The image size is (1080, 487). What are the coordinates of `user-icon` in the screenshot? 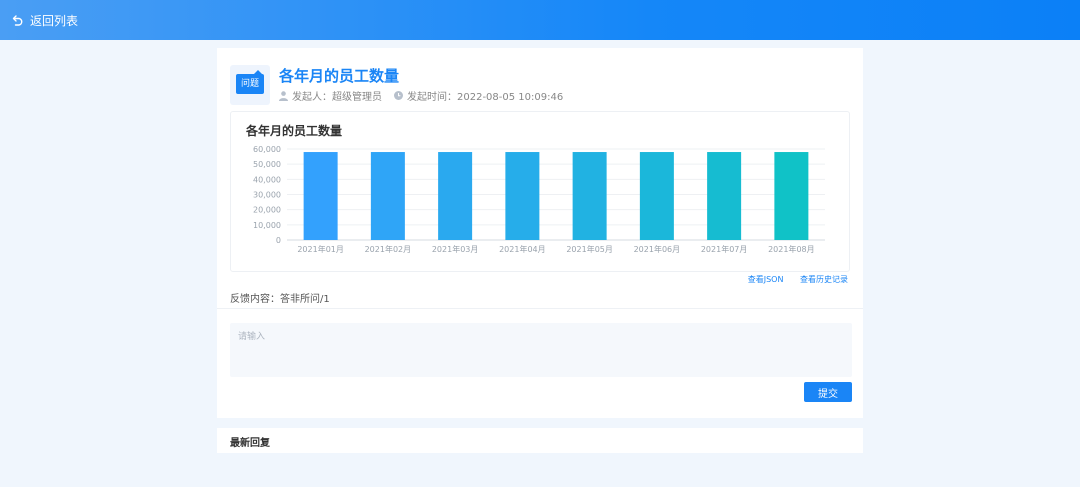 It's located at (283, 95).